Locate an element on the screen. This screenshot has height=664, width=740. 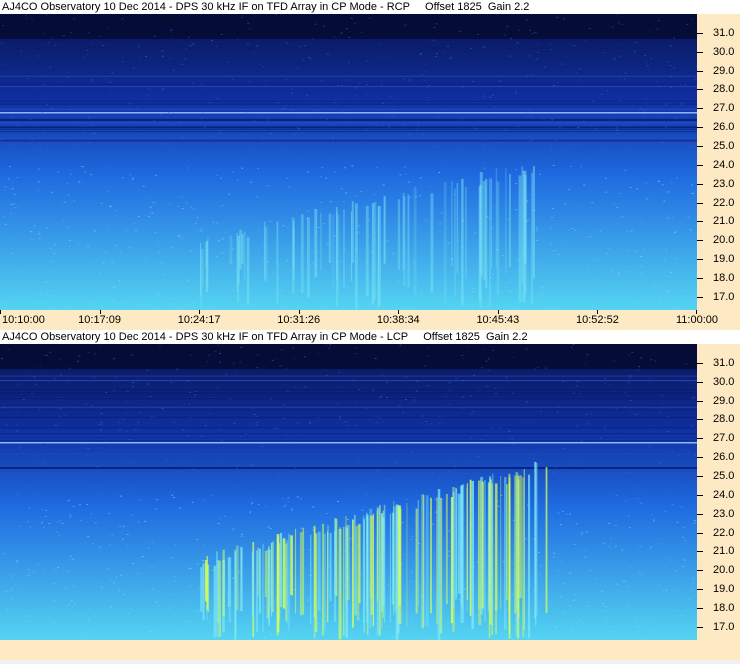
frequency-tick-label: 23.0 is located at coordinates (724, 513).